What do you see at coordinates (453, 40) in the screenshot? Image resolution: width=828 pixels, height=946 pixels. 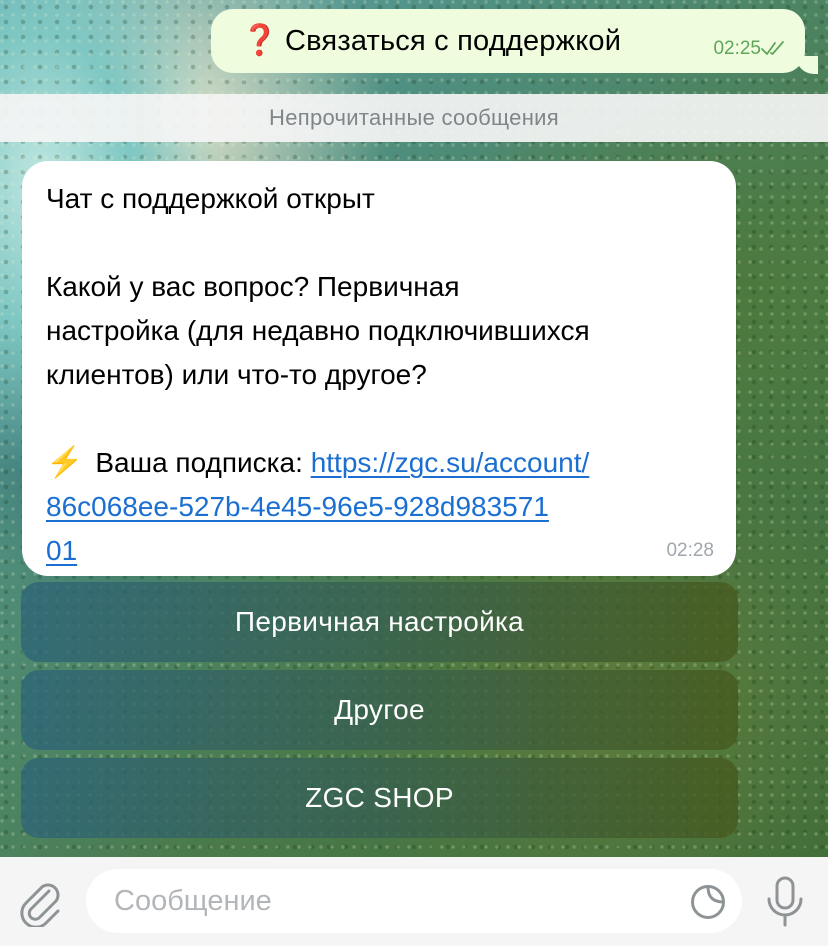 I see `outgoing-message-text: Связаться с поддержкой` at bounding box center [453, 40].